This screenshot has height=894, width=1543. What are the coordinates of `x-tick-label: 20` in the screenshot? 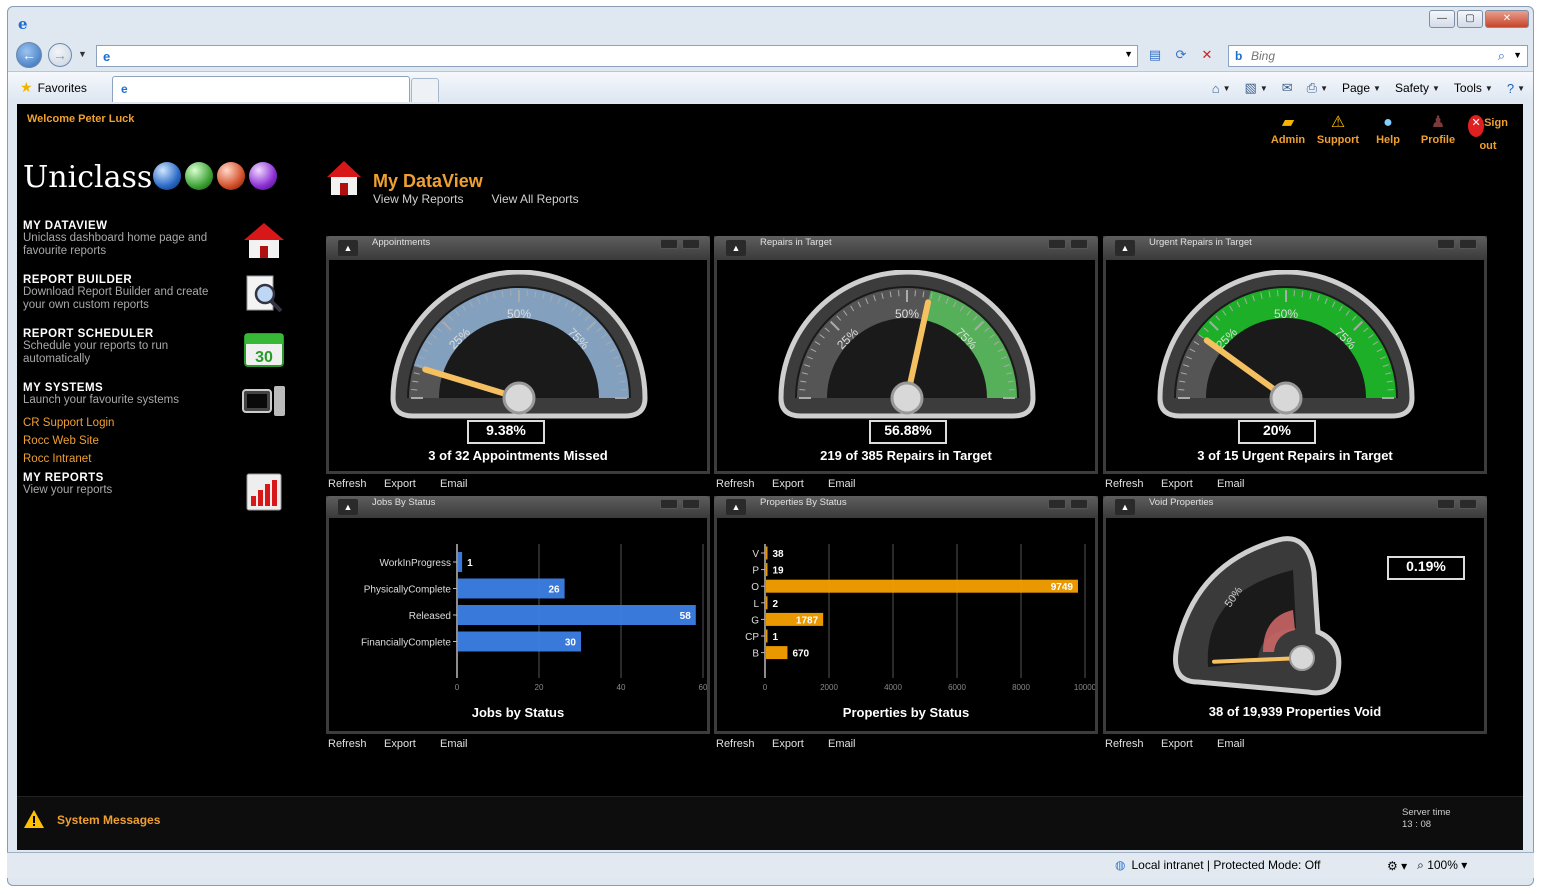 It's located at (539, 687).